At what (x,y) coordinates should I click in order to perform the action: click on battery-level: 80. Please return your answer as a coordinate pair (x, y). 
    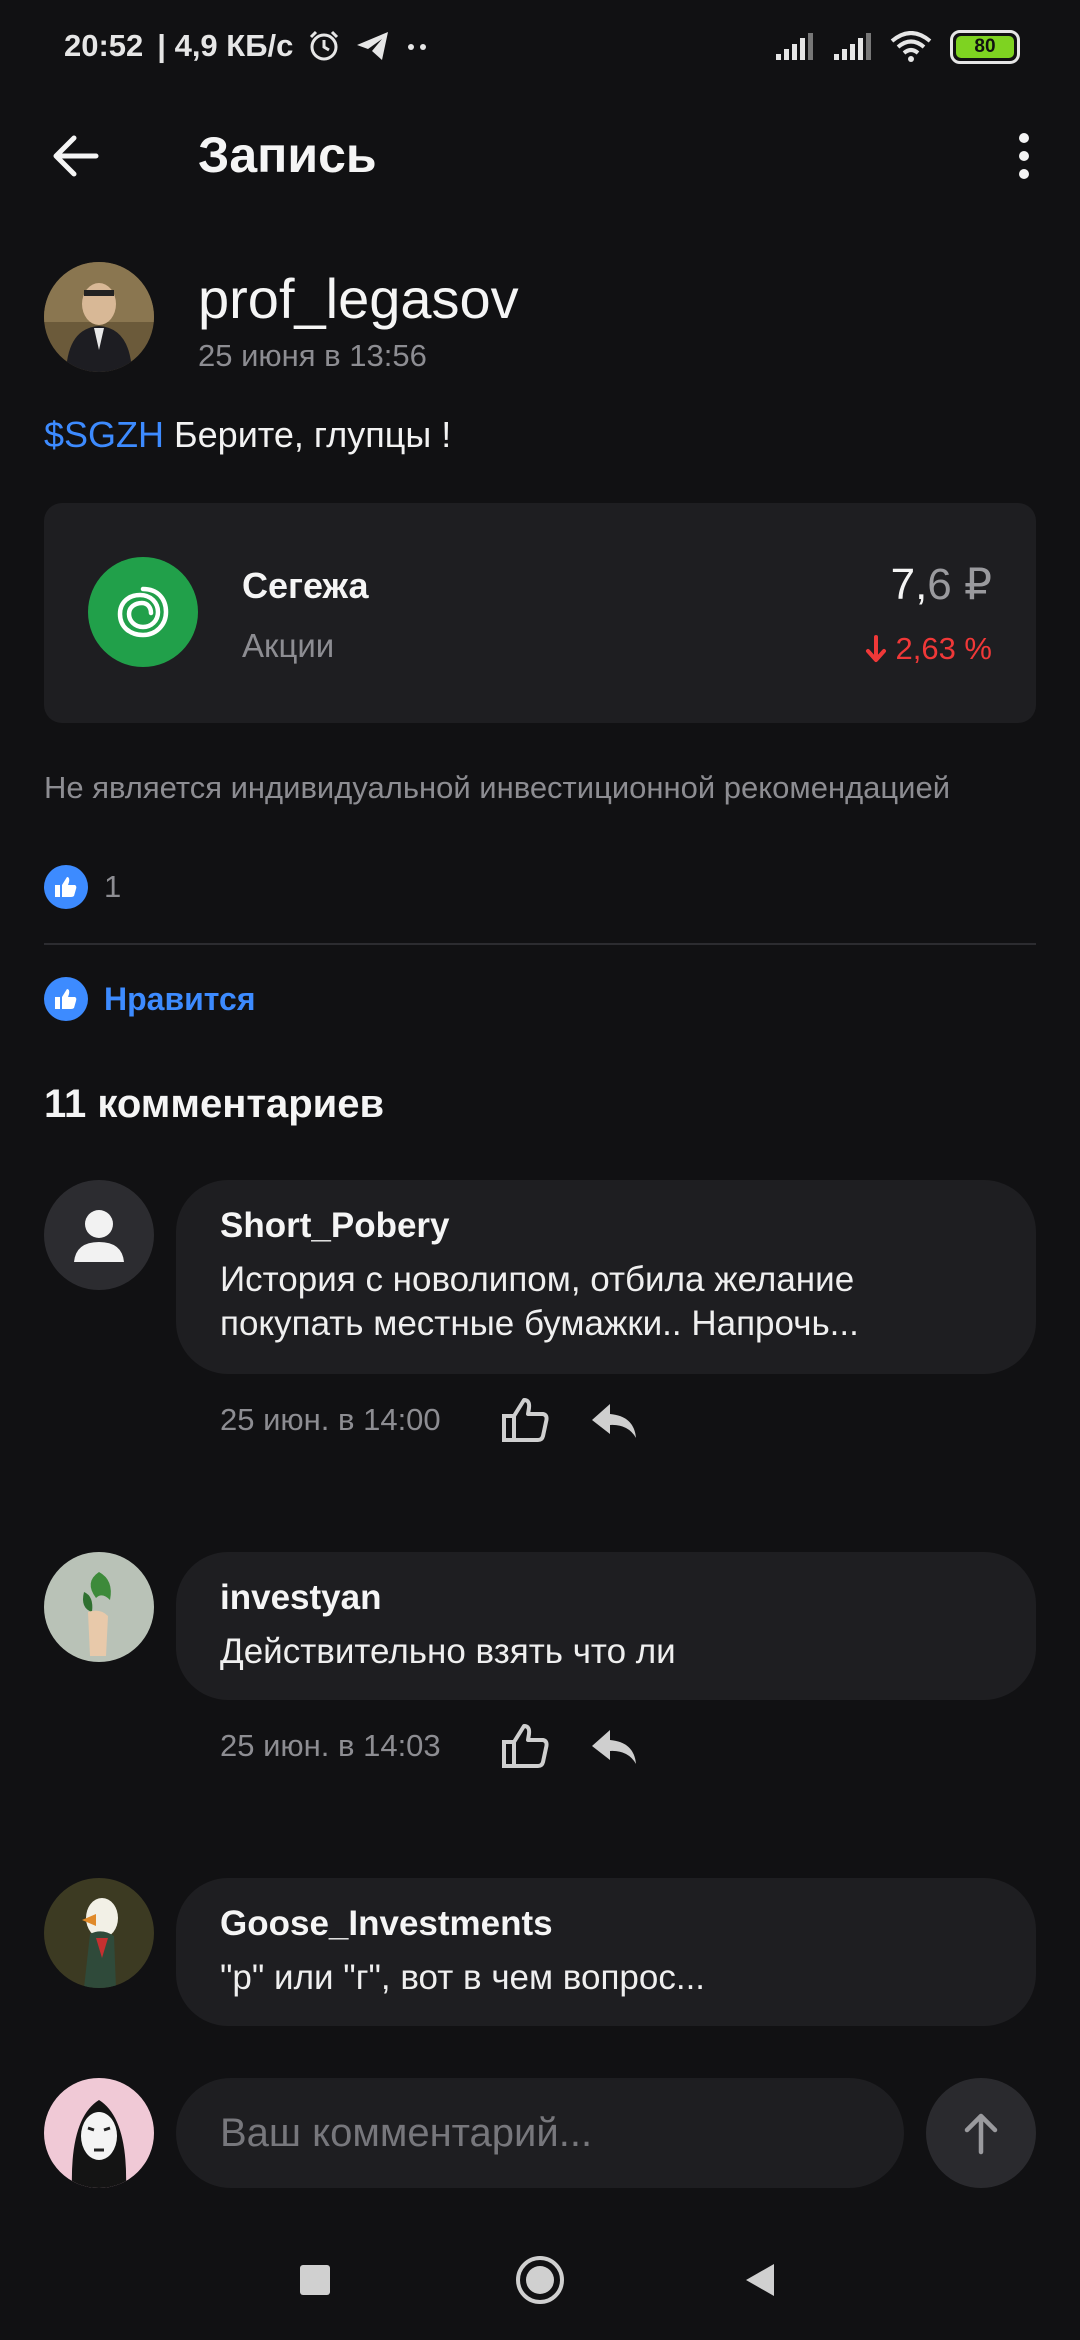
    Looking at the image, I should click on (985, 47).